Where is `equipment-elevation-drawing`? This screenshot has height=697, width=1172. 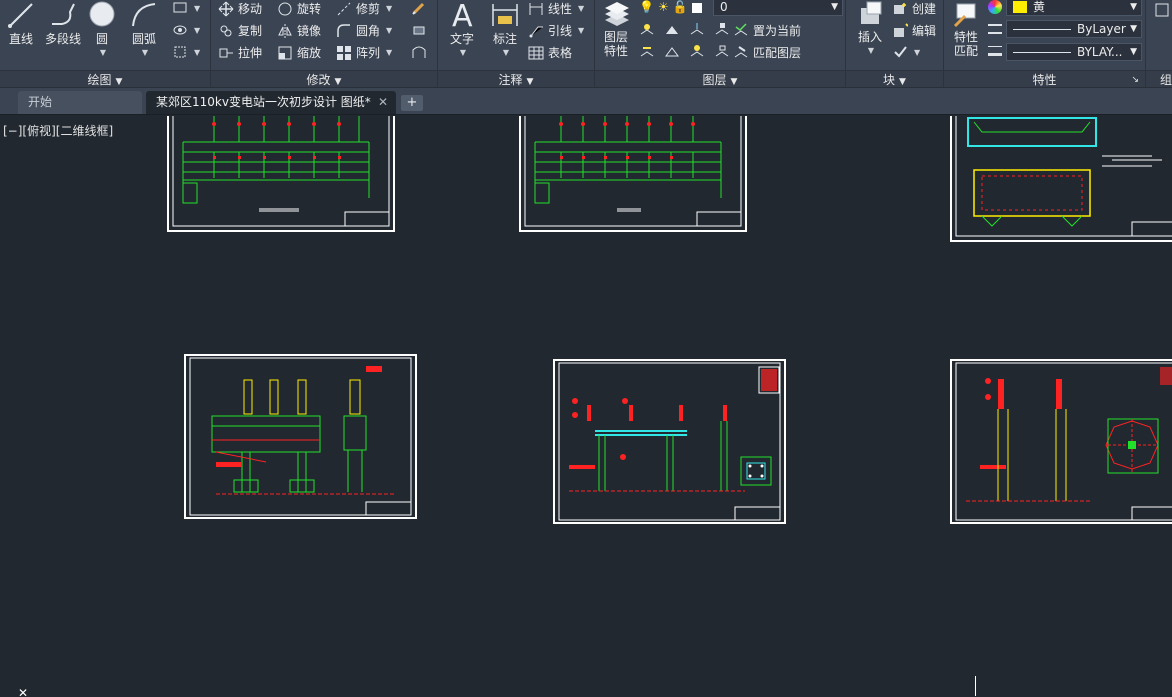 equipment-elevation-drawing is located at coordinates (300, 436).